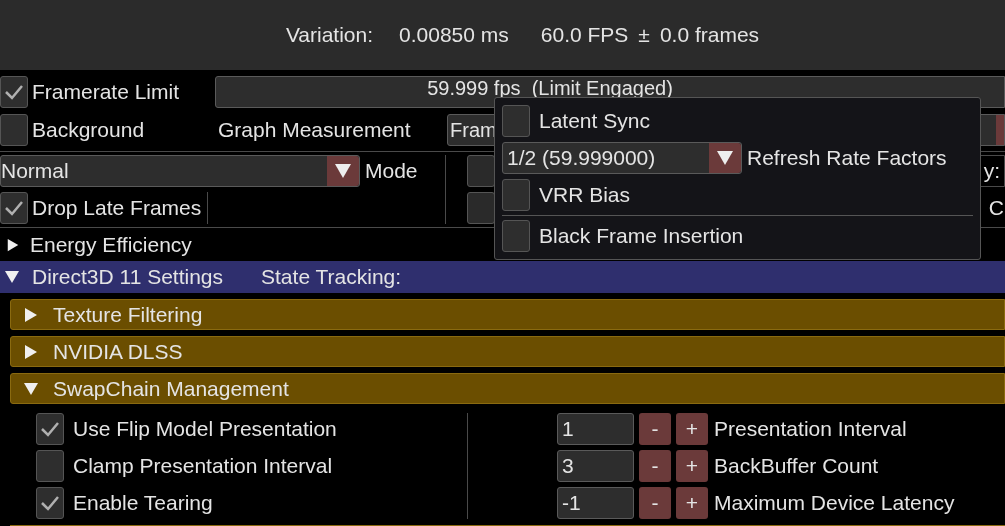  Describe the element at coordinates (644, 35) in the screenshot. I see `stat-symbol: ±` at that location.